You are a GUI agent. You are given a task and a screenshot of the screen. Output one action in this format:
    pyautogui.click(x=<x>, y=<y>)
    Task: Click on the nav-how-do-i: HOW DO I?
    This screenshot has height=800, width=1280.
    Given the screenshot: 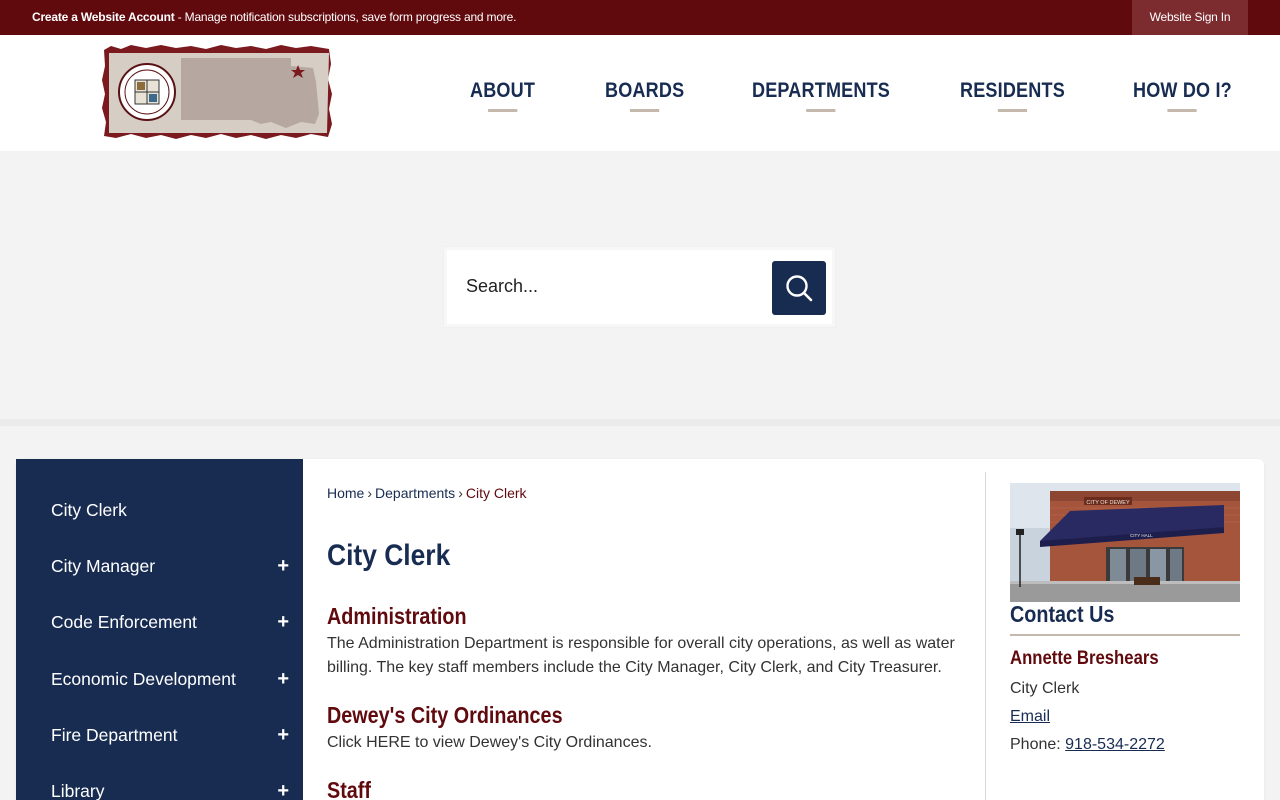 What is the action you would take?
    pyautogui.click(x=1182, y=95)
    